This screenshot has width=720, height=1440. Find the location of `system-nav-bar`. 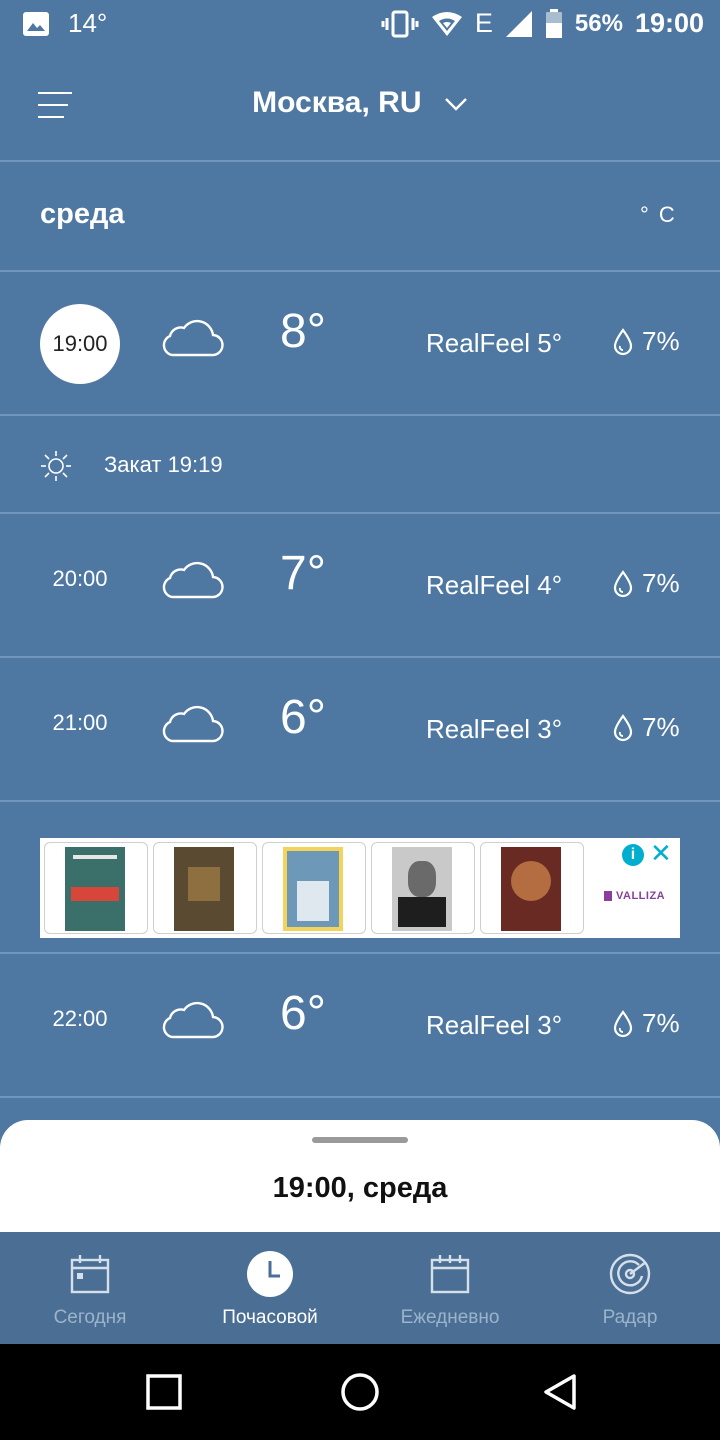

system-nav-bar is located at coordinates (360, 1392).